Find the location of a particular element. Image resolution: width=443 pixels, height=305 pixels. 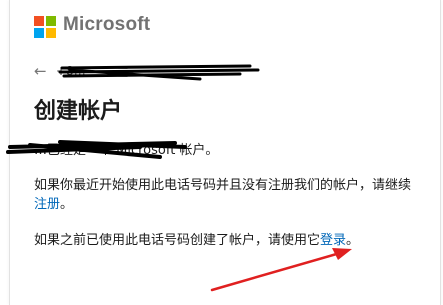

microsoft-logo-icon is located at coordinates (45, 27).